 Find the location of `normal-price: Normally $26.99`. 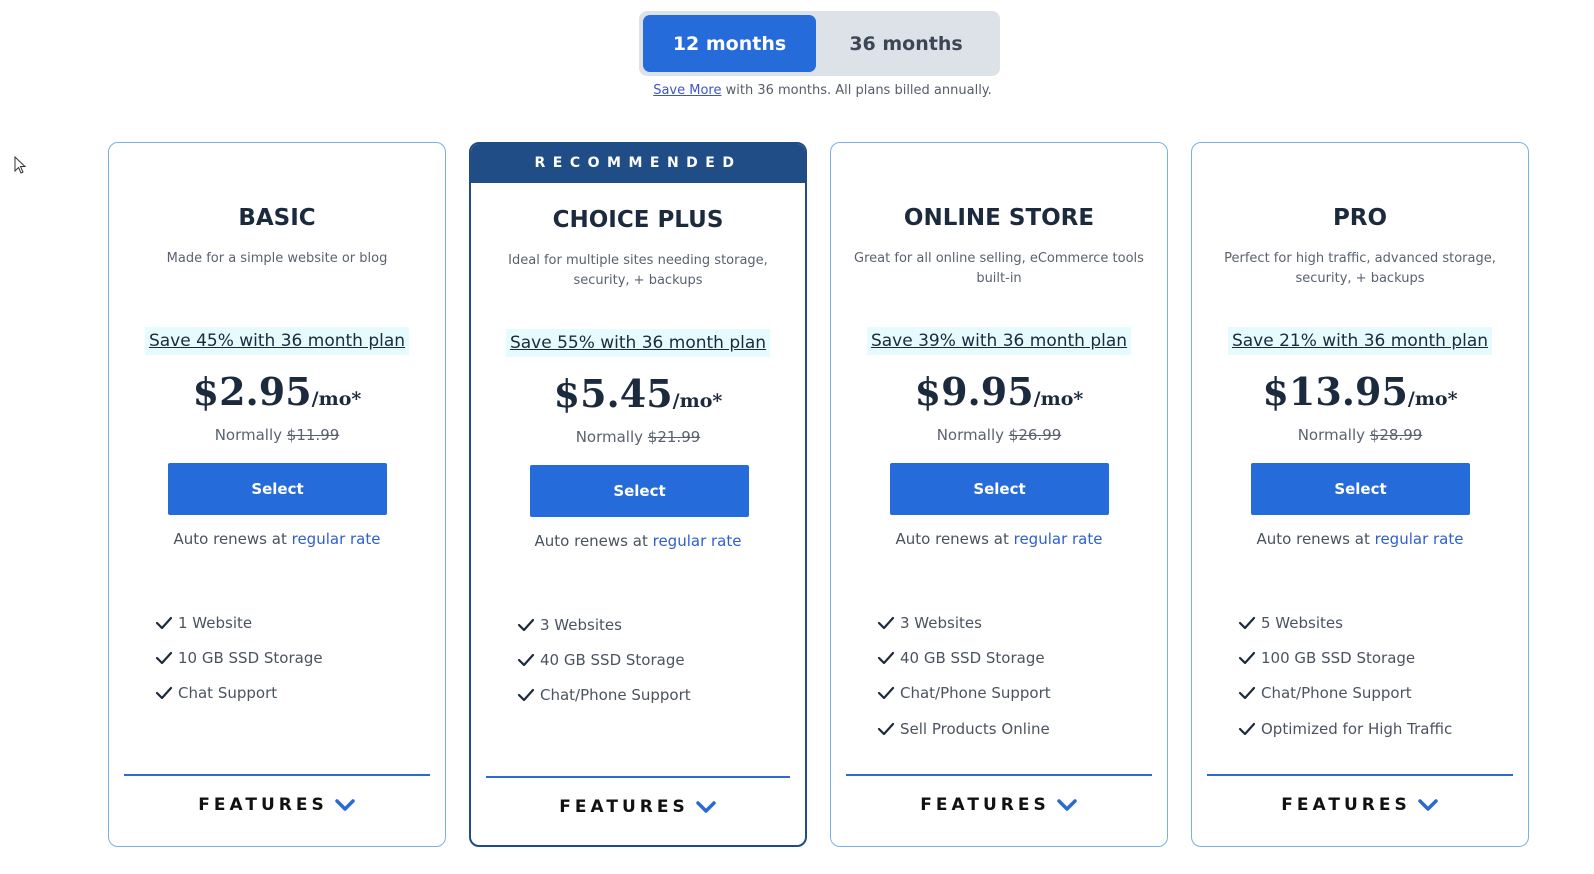

normal-price: Normally $26.99 is located at coordinates (999, 435).